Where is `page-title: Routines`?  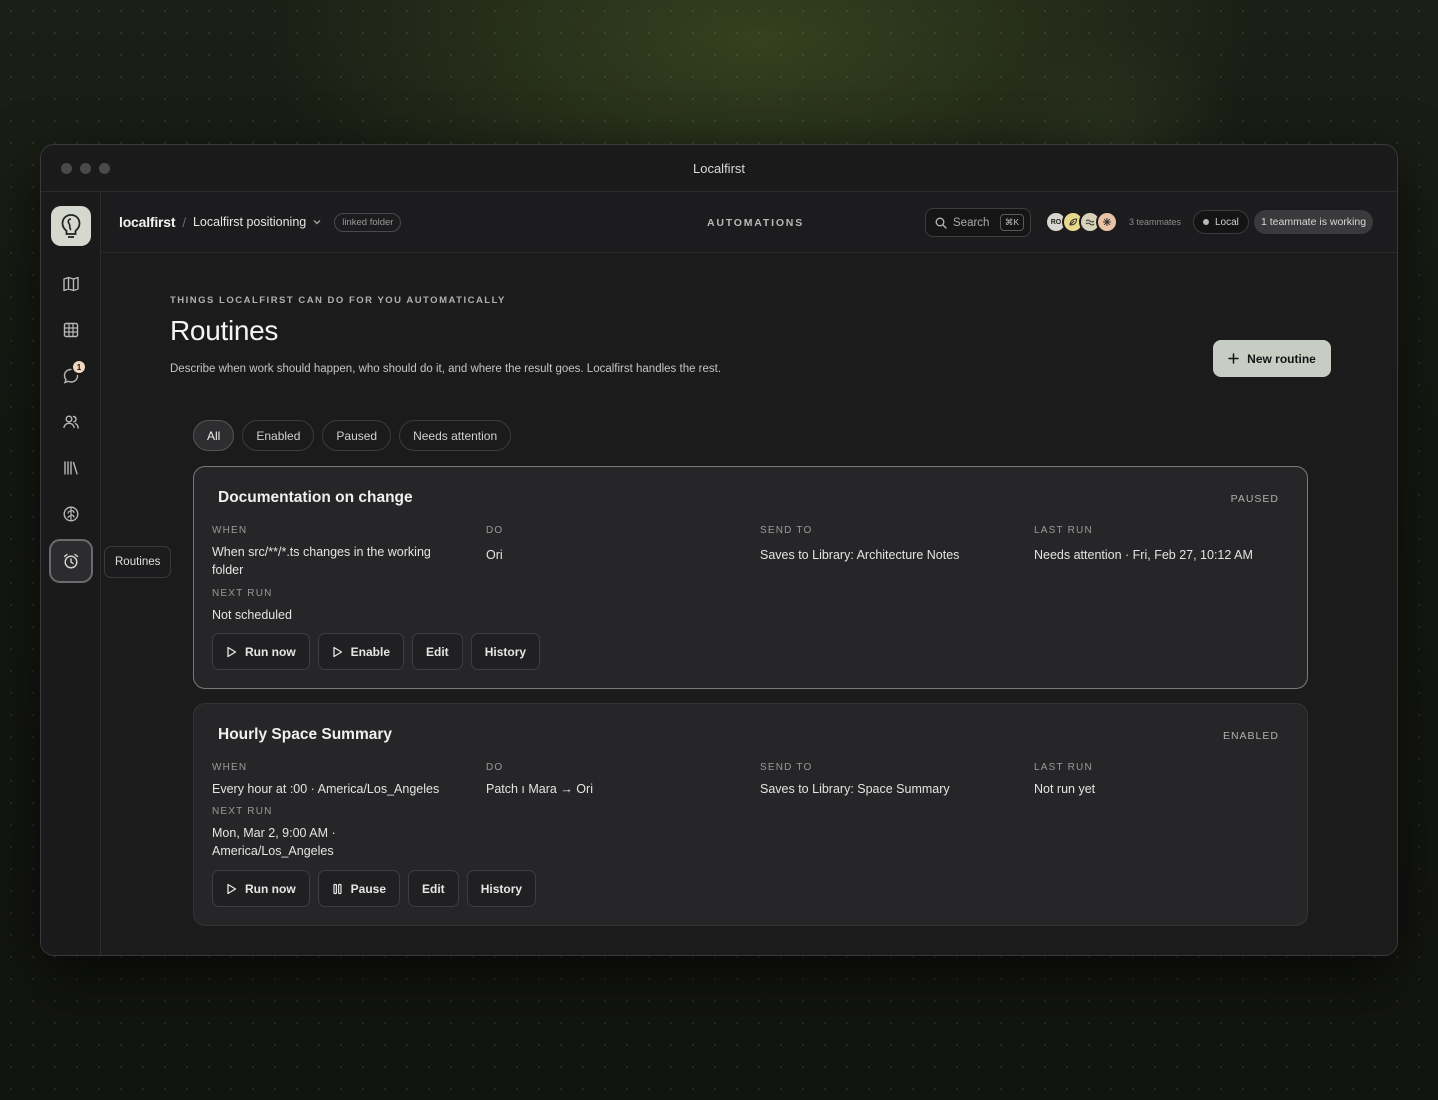 page-title: Routines is located at coordinates (224, 330).